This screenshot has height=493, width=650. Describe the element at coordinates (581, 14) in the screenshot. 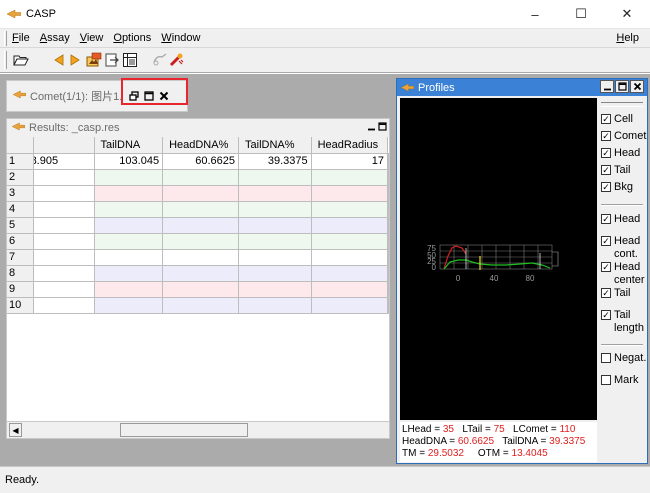

I see `maximize-button: ☐` at that location.